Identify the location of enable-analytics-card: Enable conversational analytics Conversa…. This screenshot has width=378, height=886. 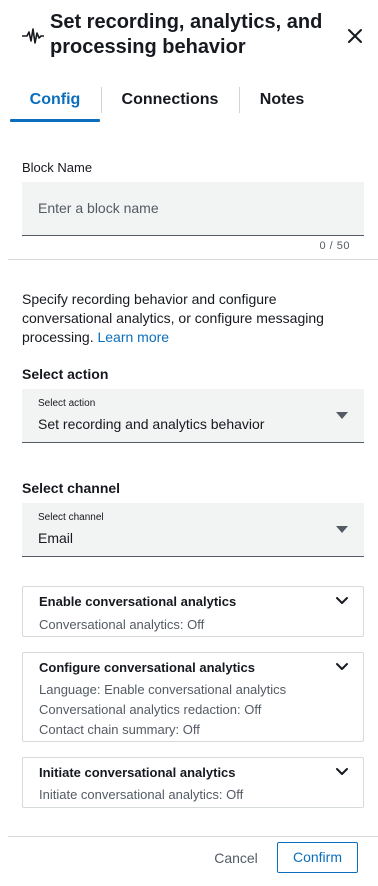
(193, 611).